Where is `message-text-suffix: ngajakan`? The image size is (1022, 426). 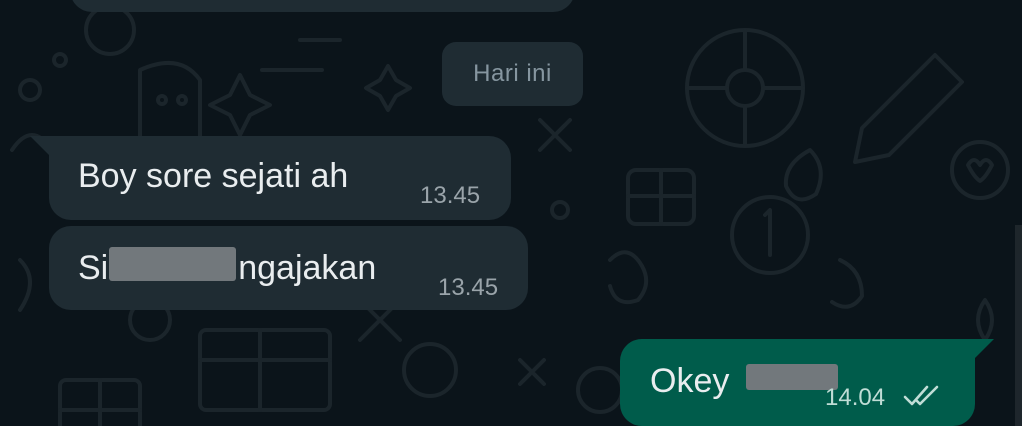 message-text-suffix: ngajakan is located at coordinates (307, 268).